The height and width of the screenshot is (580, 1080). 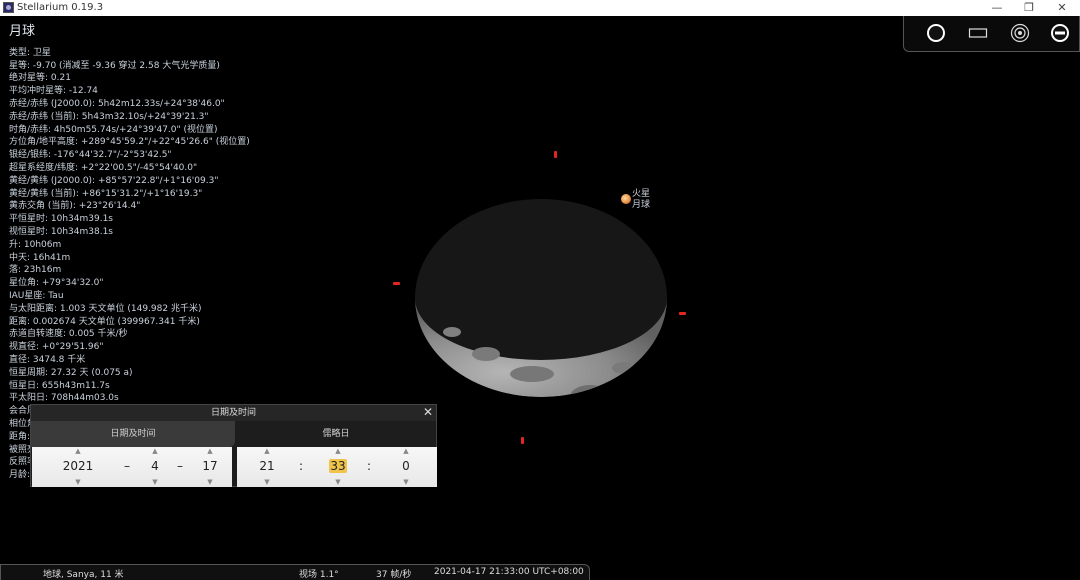 I want to click on minimize-button: —, so click(x=997, y=8).